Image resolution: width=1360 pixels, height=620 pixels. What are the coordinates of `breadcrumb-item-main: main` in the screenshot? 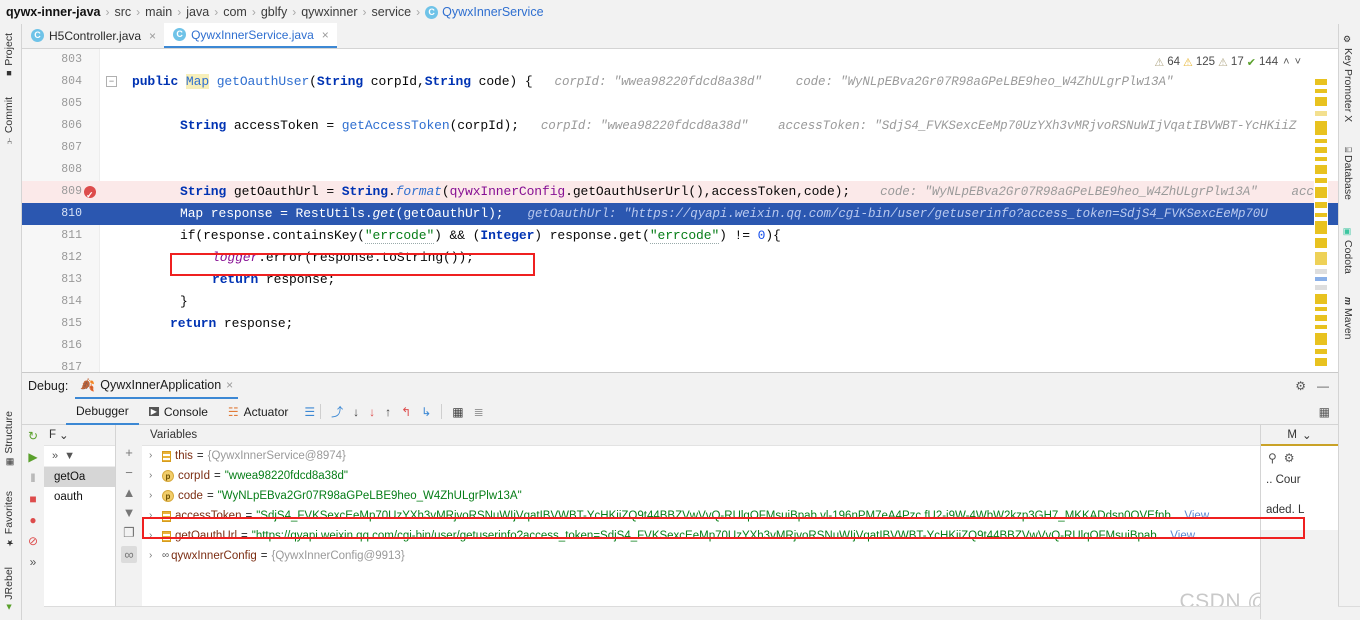 It's located at (158, 12).